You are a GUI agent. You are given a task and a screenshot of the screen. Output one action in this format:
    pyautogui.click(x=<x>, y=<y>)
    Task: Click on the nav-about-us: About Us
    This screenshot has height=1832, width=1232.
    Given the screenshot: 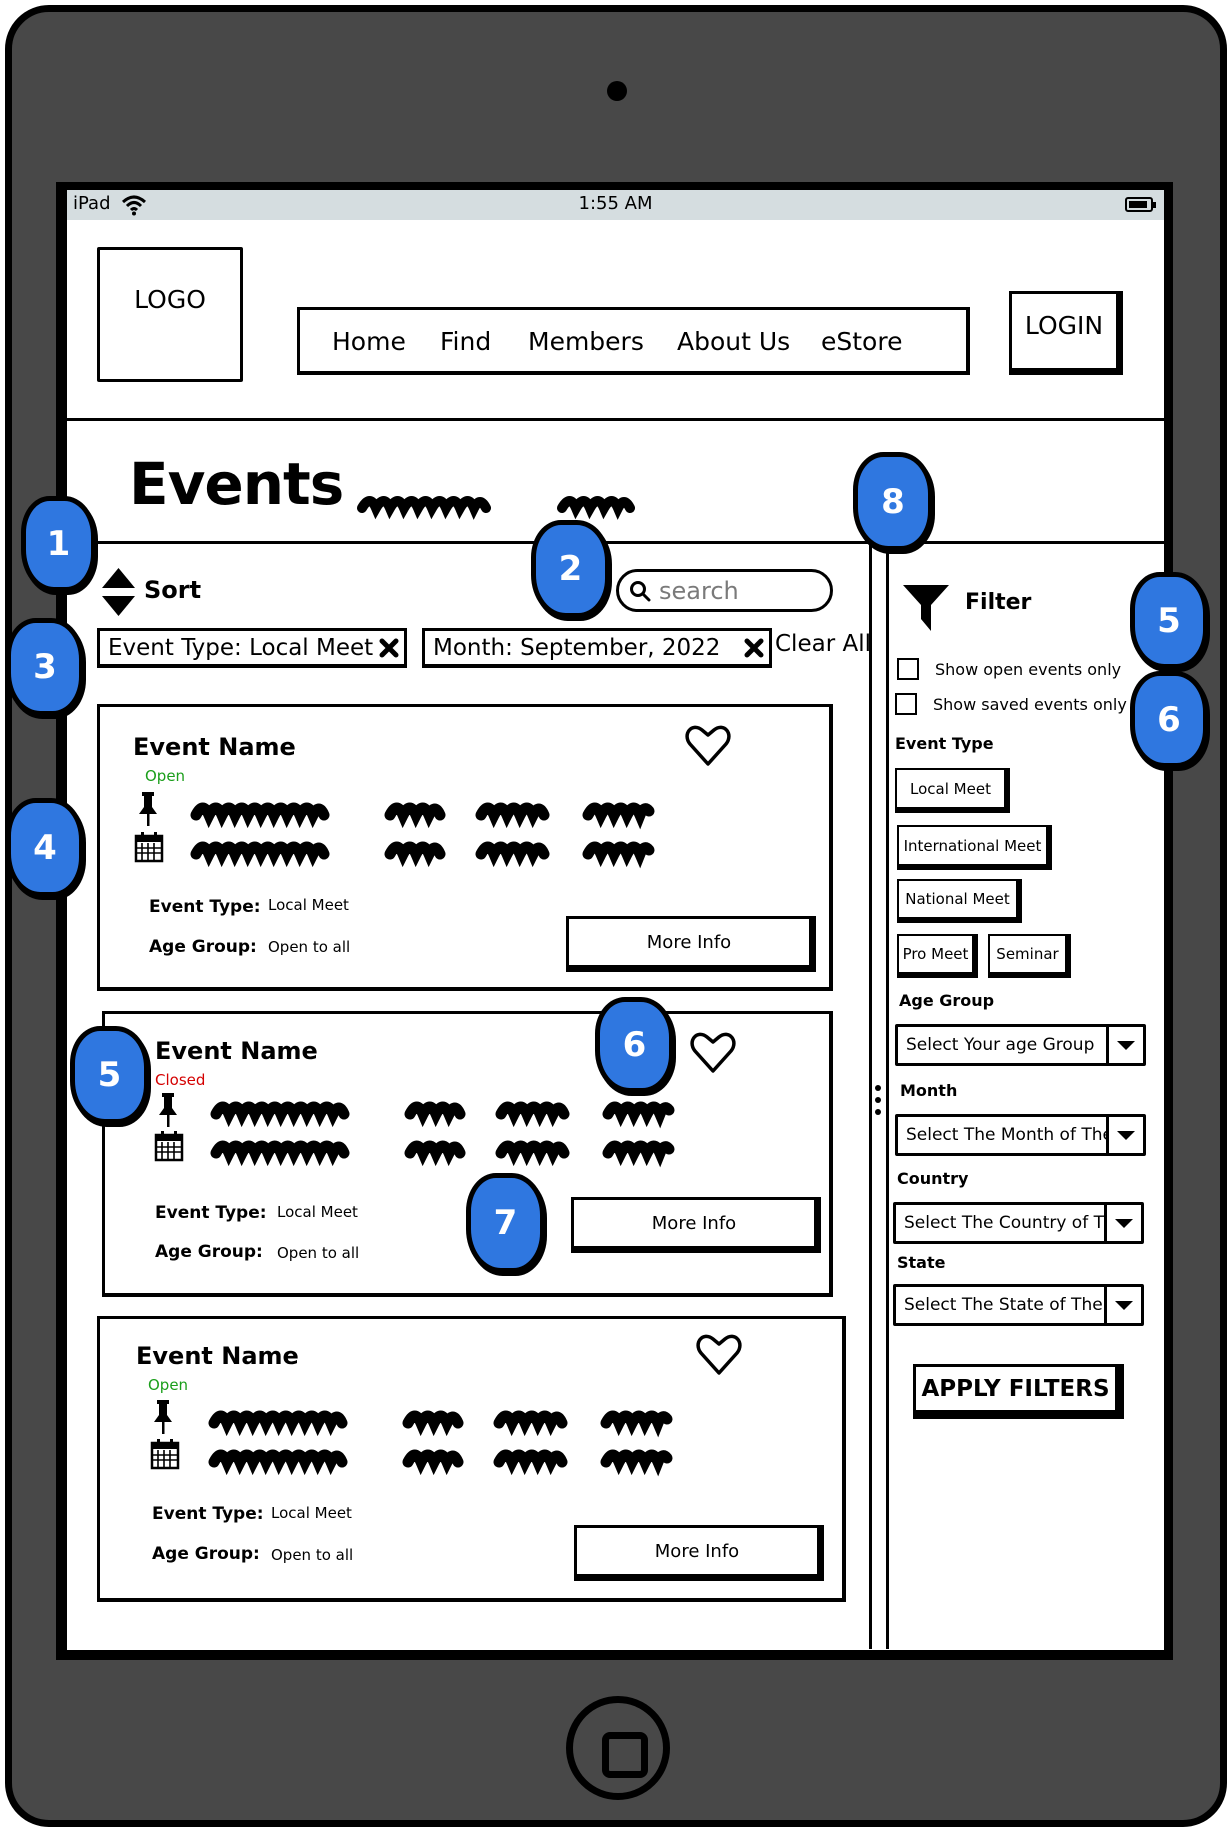 What is the action you would take?
    pyautogui.click(x=733, y=341)
    